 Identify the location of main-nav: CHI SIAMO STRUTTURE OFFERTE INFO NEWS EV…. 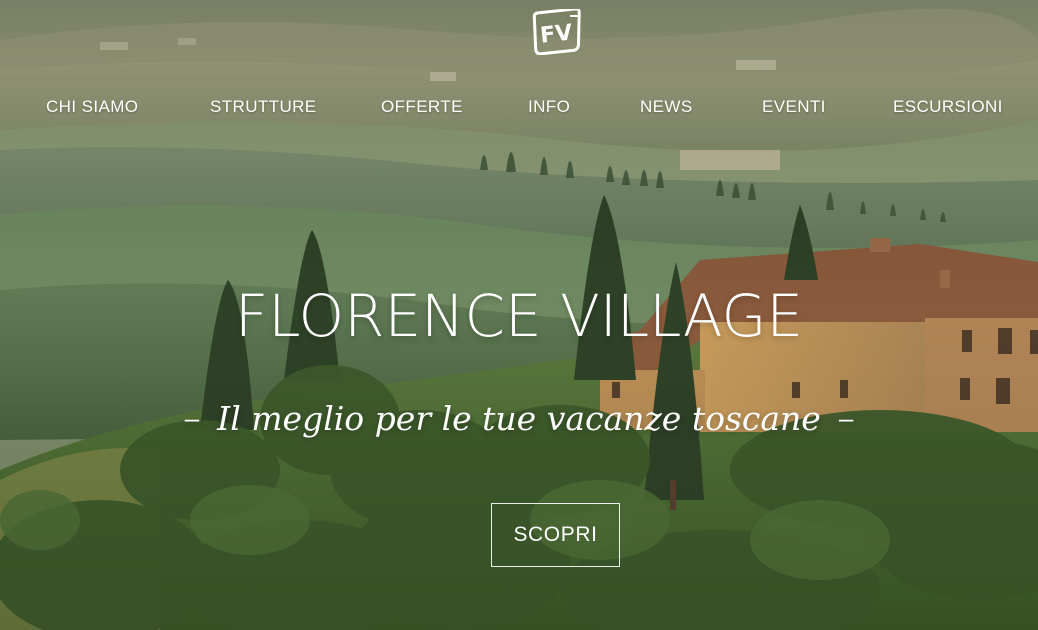
(519, 109).